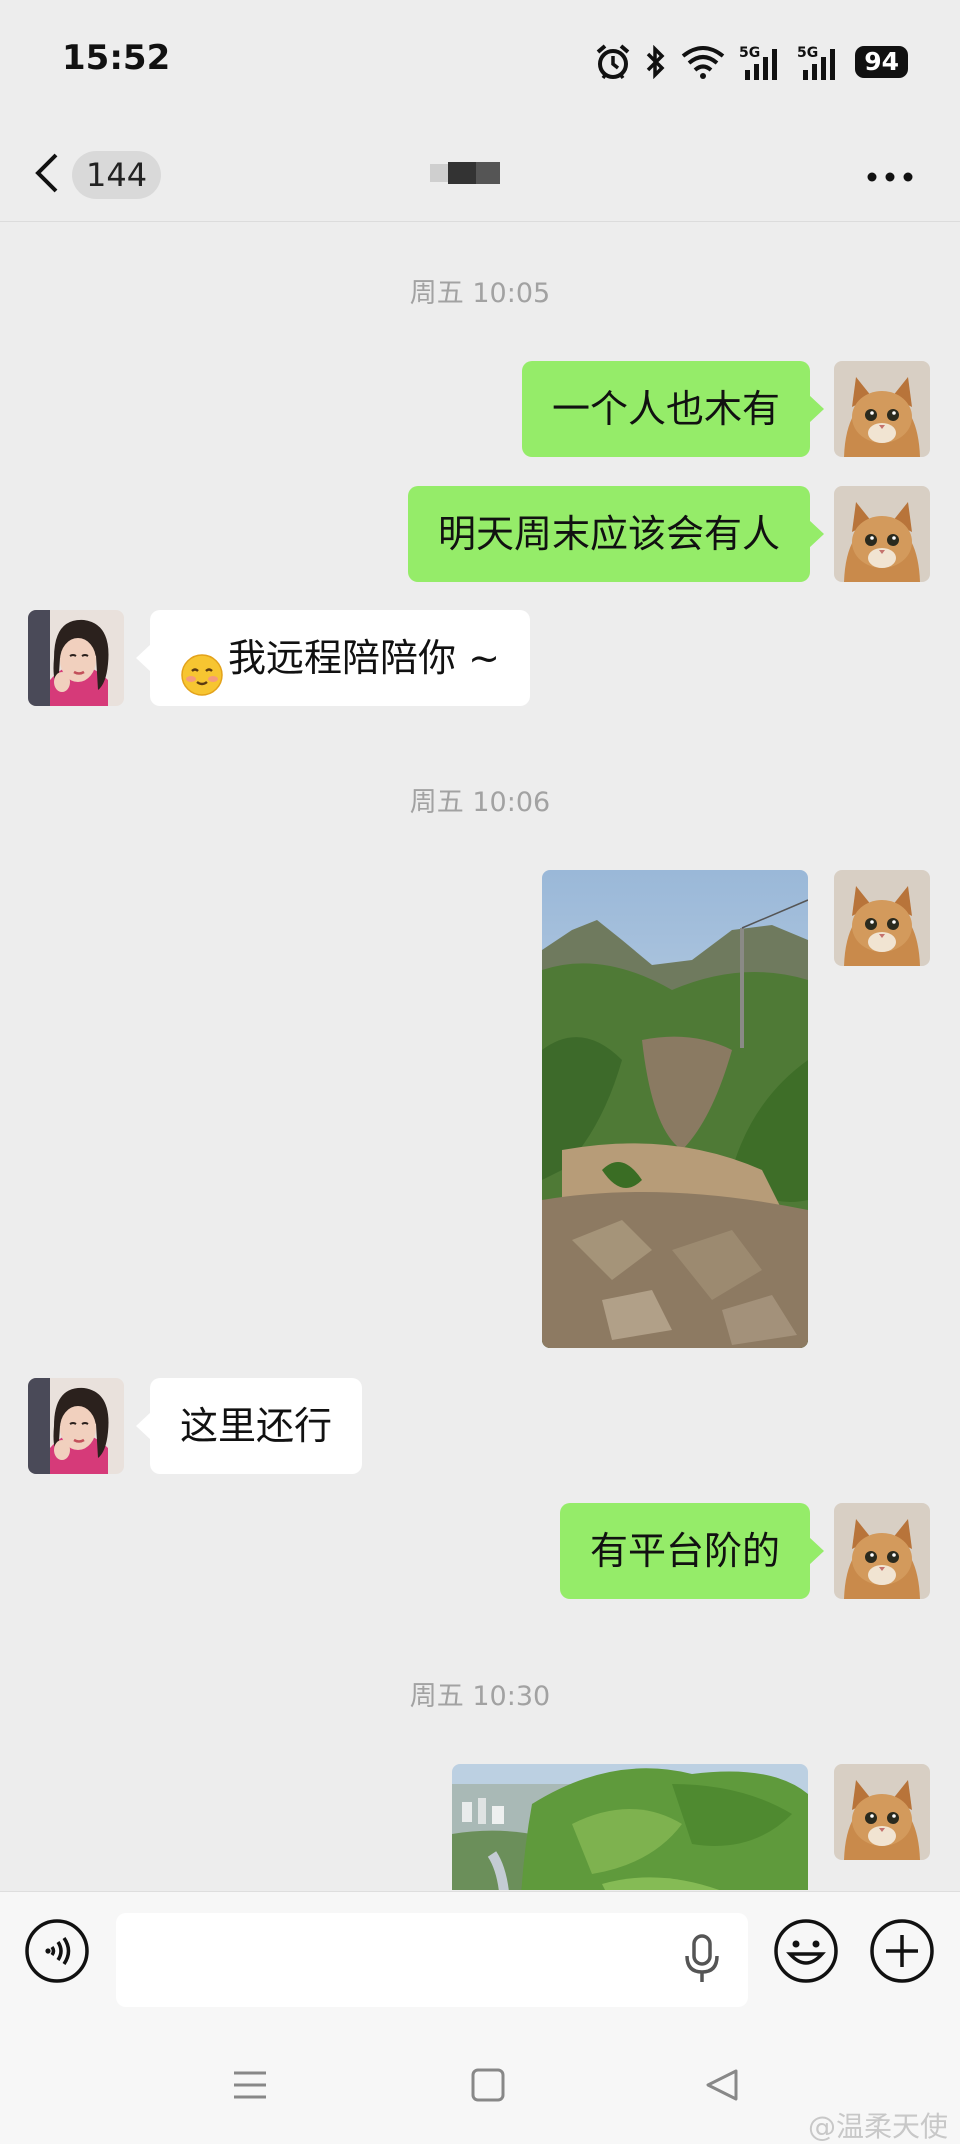 The width and height of the screenshot is (960, 2144). I want to click on chat-title-redacted, so click(470, 173).